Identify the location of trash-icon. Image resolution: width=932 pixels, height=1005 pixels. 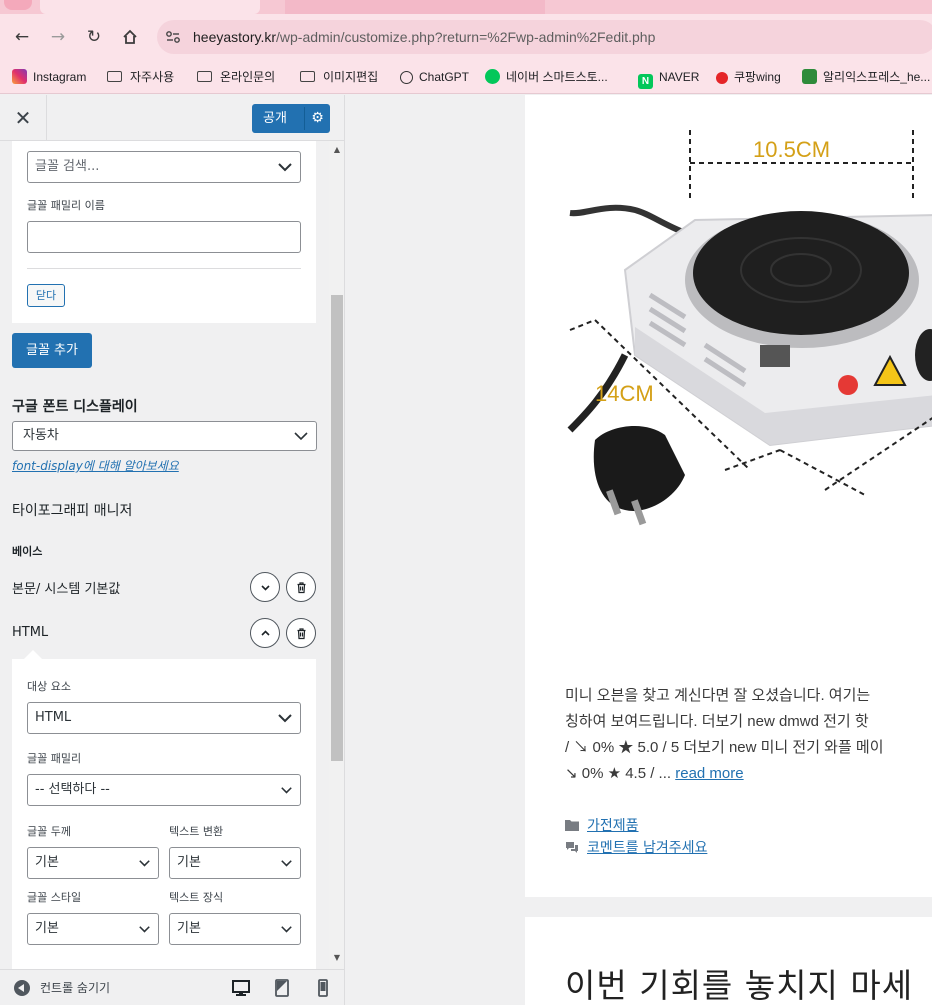
(301, 634).